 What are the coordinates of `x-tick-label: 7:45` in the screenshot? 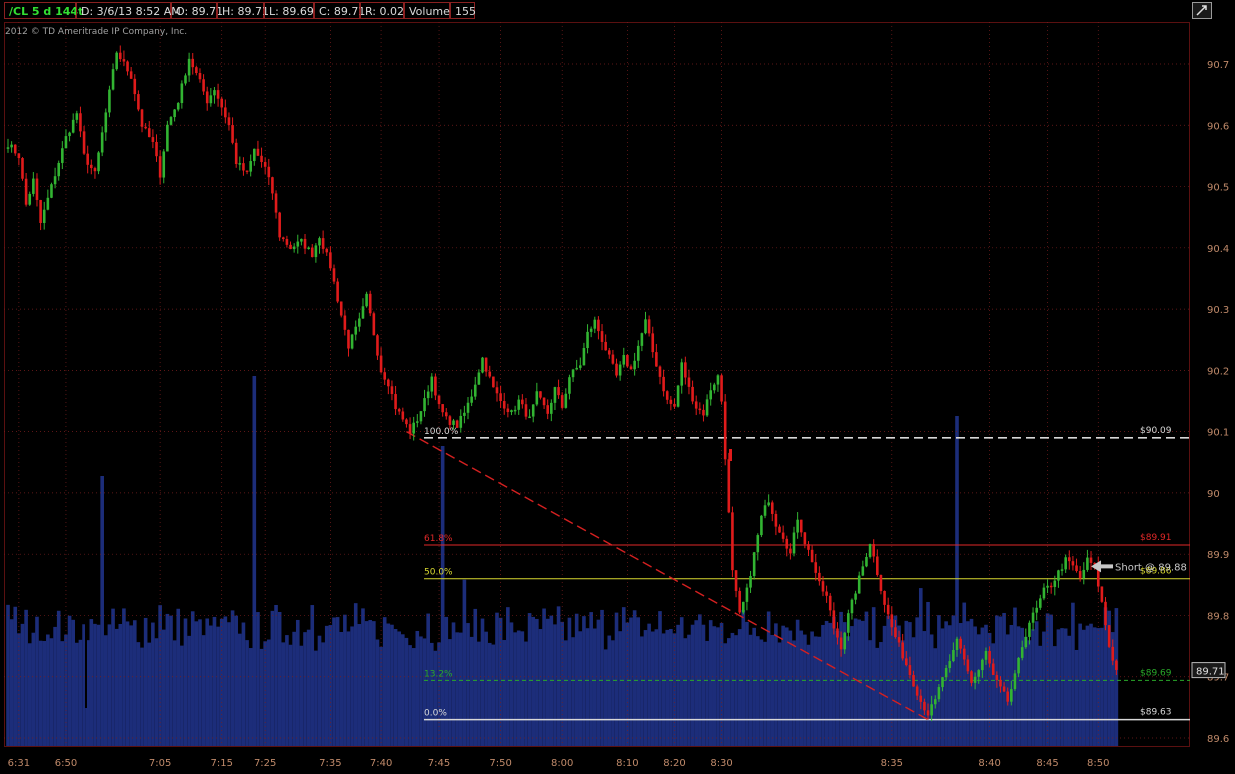 It's located at (439, 763).